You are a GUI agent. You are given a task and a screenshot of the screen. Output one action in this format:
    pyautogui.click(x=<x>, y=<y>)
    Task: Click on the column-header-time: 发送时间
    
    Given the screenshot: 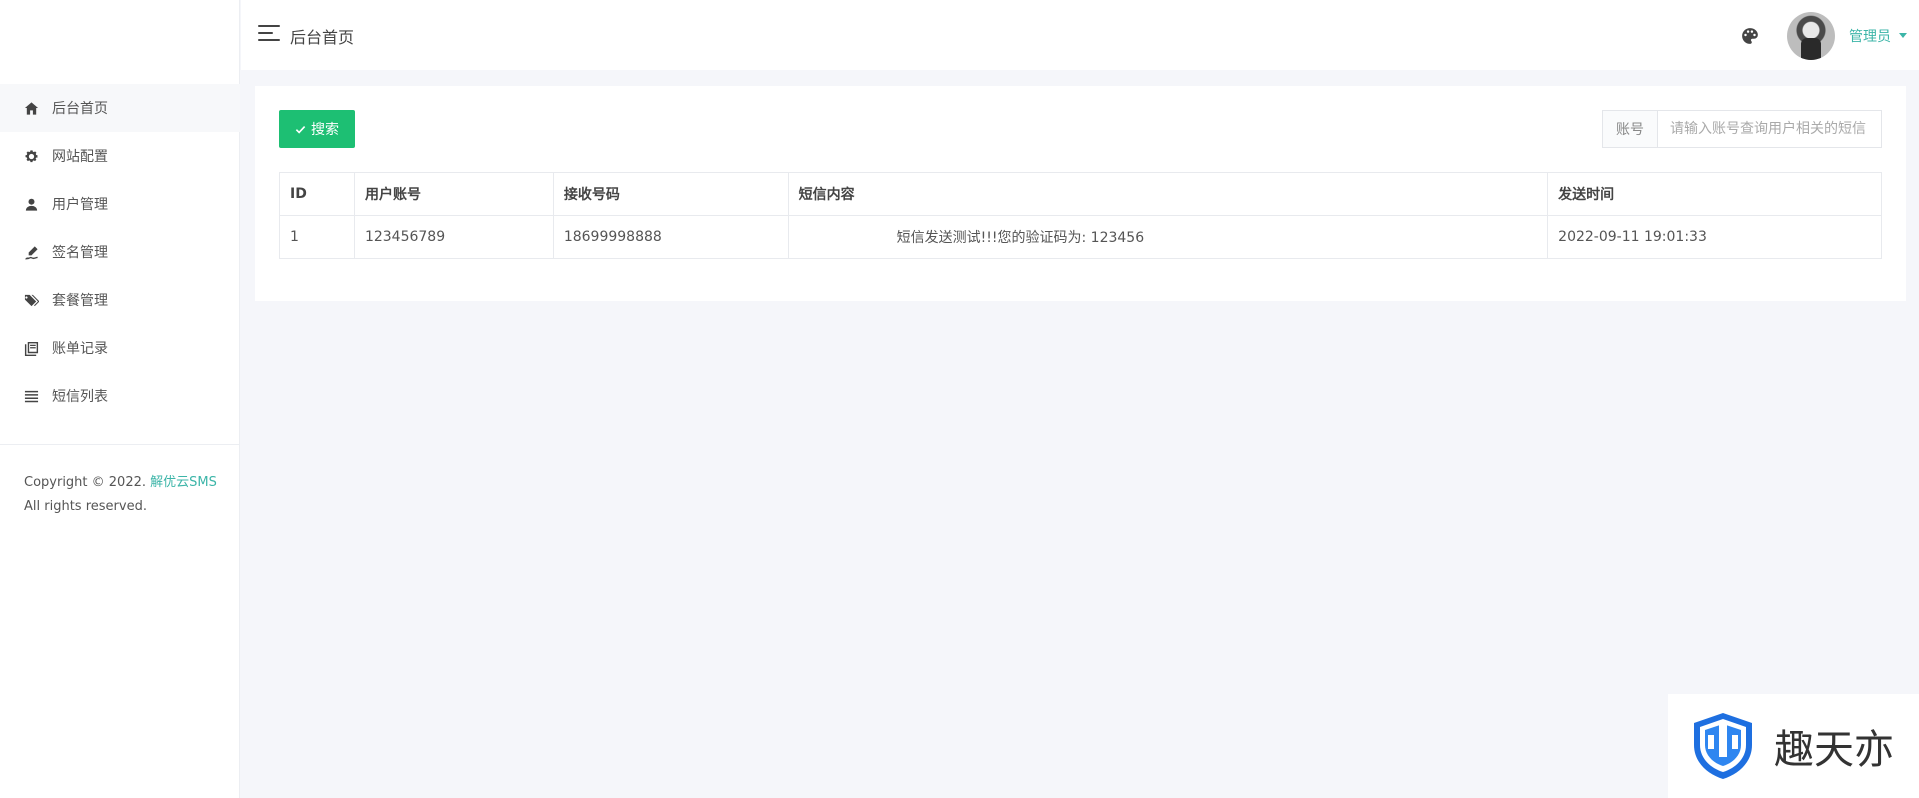 What is the action you would take?
    pyautogui.click(x=1714, y=194)
    